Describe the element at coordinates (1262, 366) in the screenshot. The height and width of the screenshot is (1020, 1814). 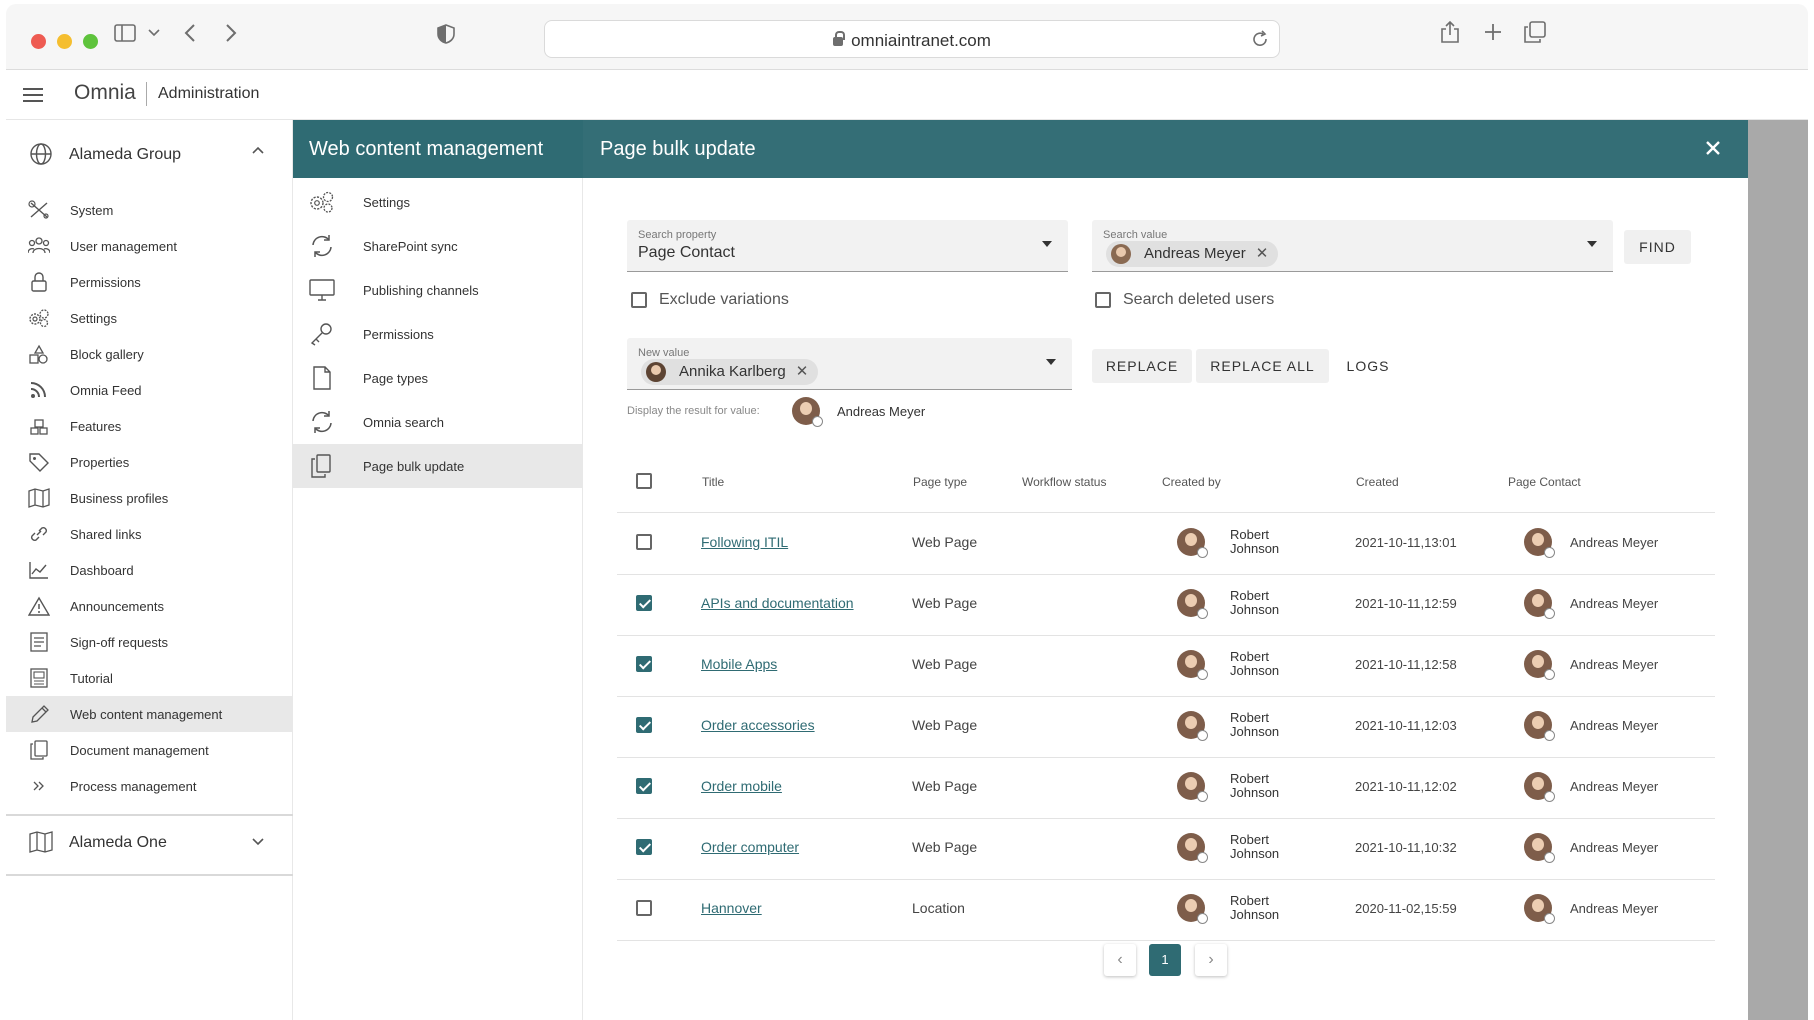
I see `replace-all-button: REPLACE ALL` at that location.